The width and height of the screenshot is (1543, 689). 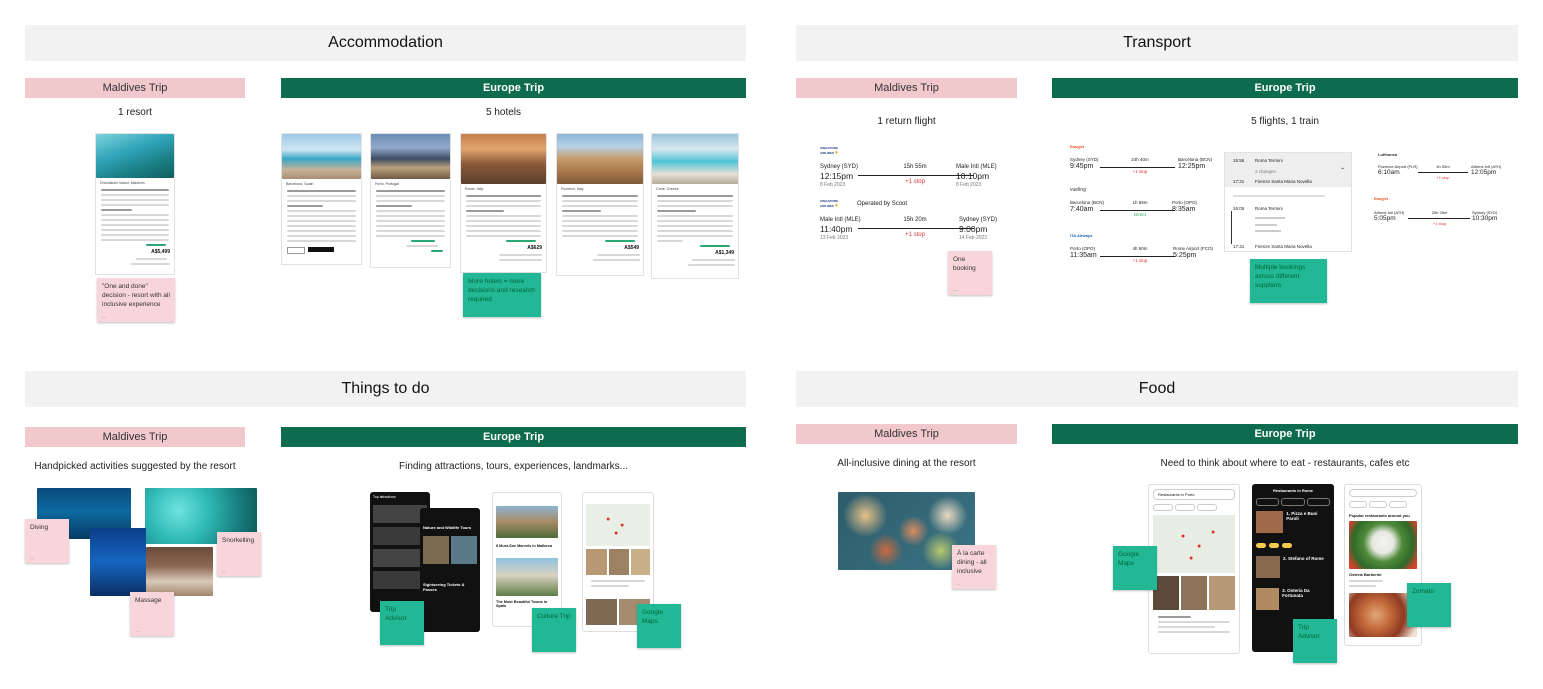 What do you see at coordinates (1303, 558) in the screenshot?
I see `ta-item-title: 2. Stefano of Rome` at bounding box center [1303, 558].